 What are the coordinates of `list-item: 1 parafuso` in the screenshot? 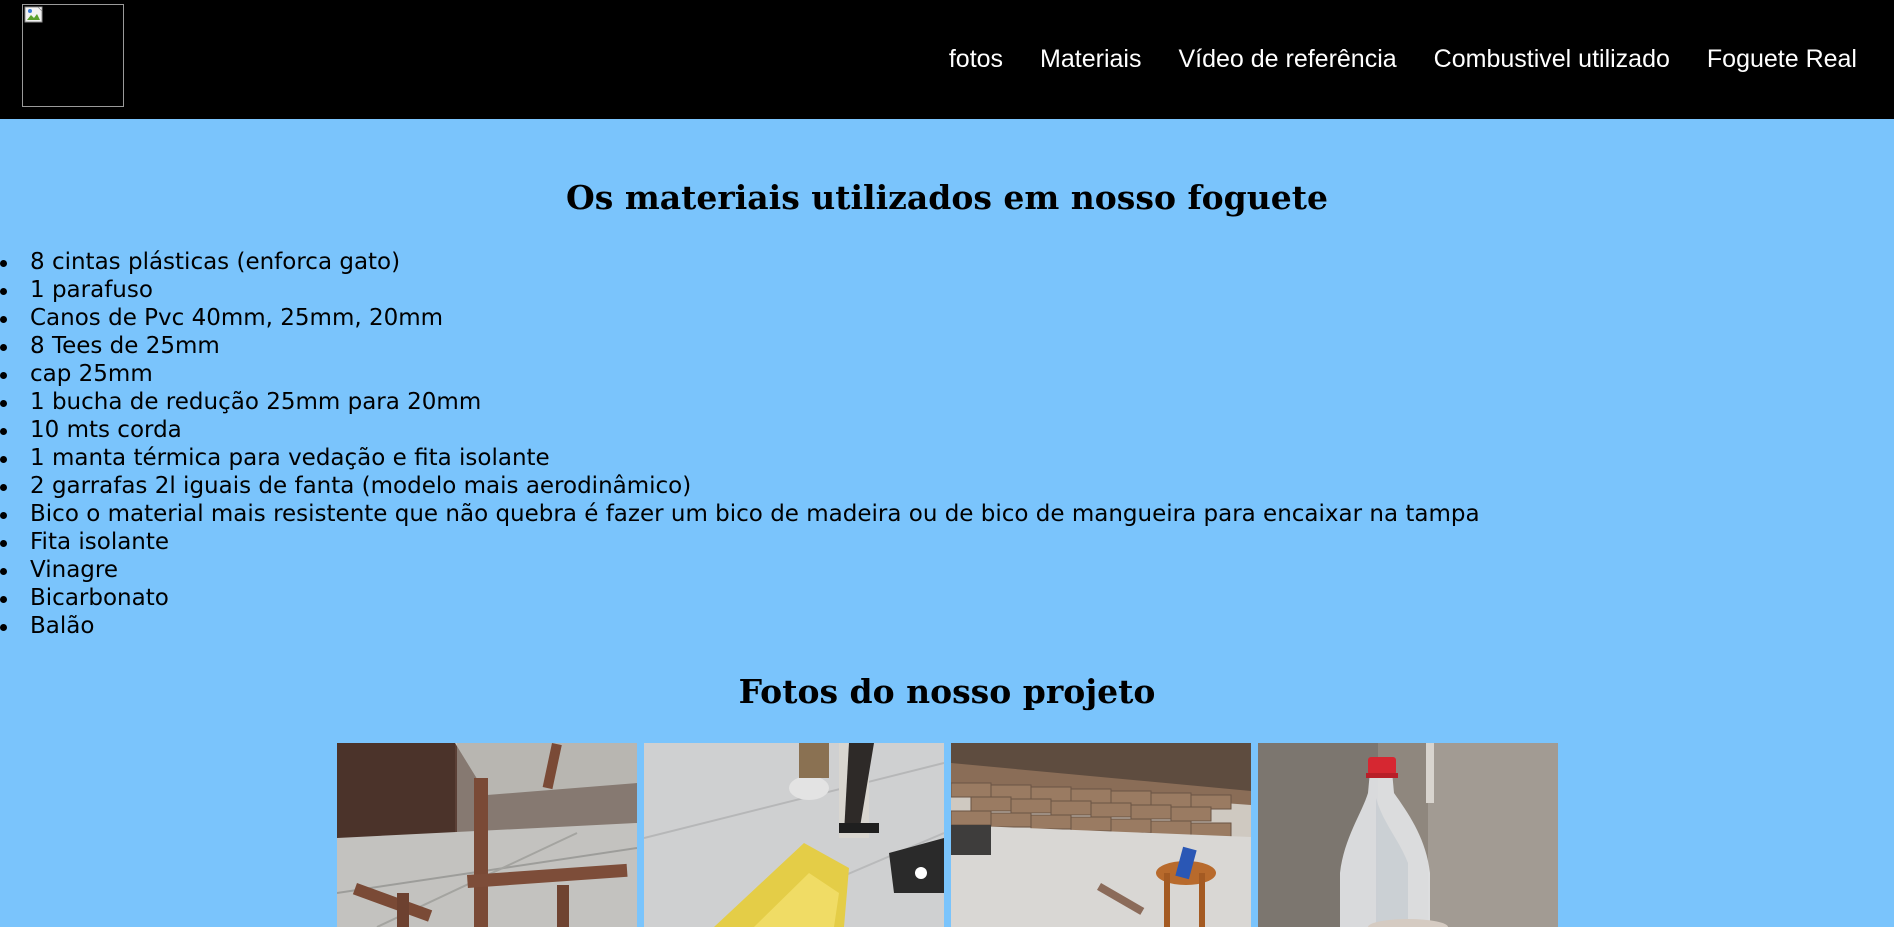 It's located at (740, 290).